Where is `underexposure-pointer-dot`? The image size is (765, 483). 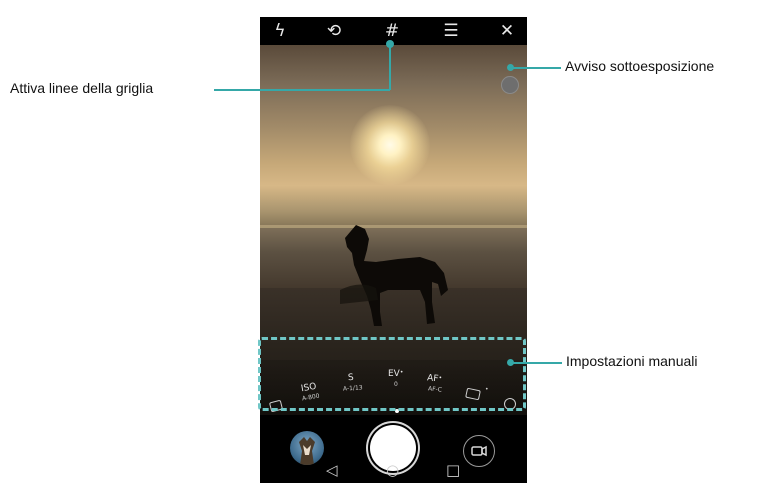 underexposure-pointer-dot is located at coordinates (510, 67).